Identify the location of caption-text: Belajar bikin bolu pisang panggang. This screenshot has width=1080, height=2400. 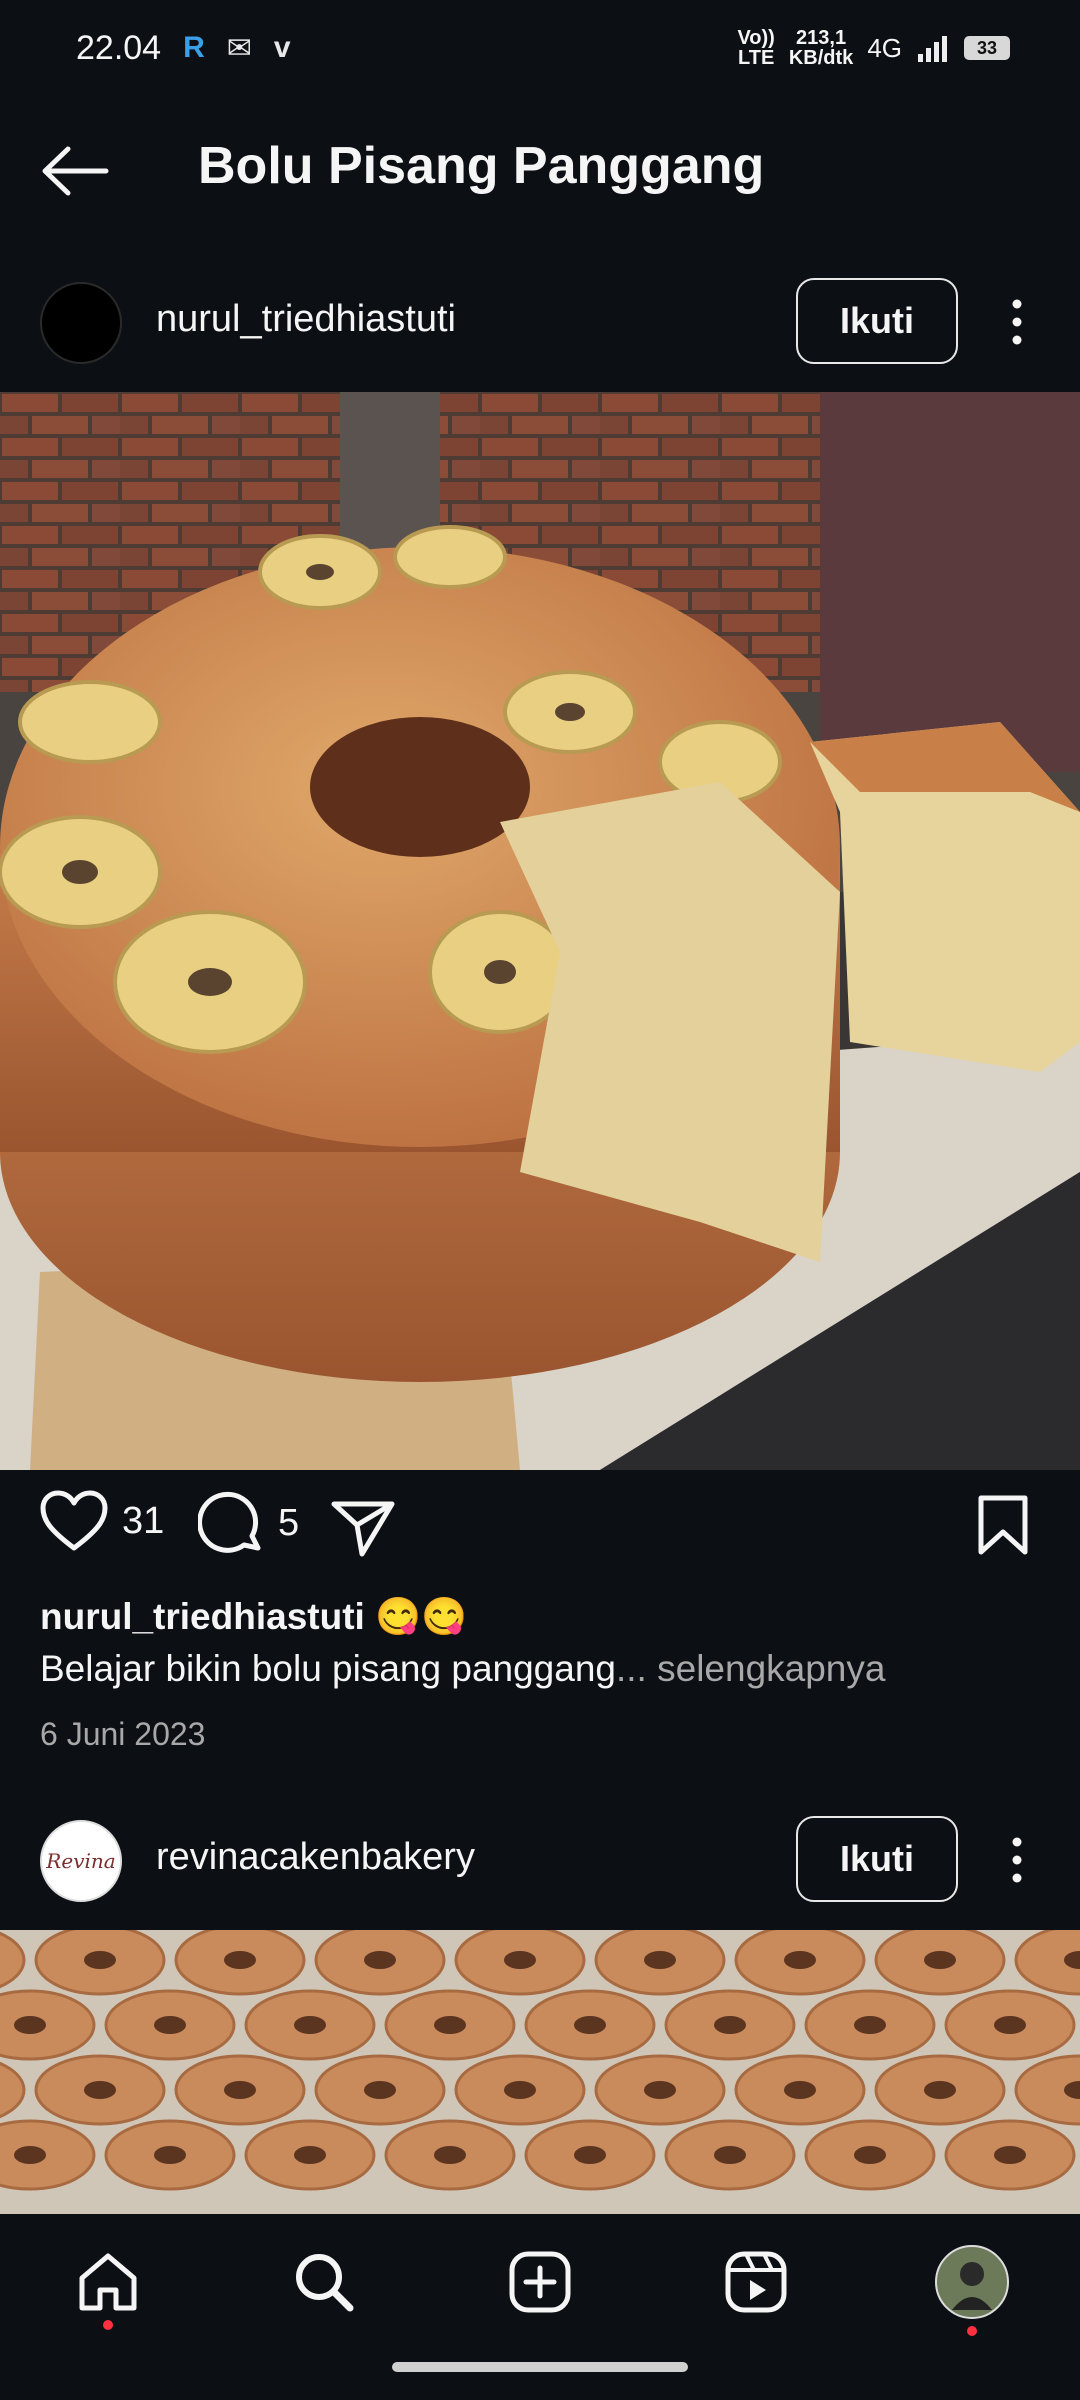
(328, 1668).